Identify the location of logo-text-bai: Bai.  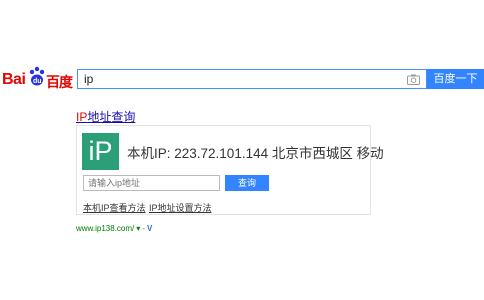
(14, 79).